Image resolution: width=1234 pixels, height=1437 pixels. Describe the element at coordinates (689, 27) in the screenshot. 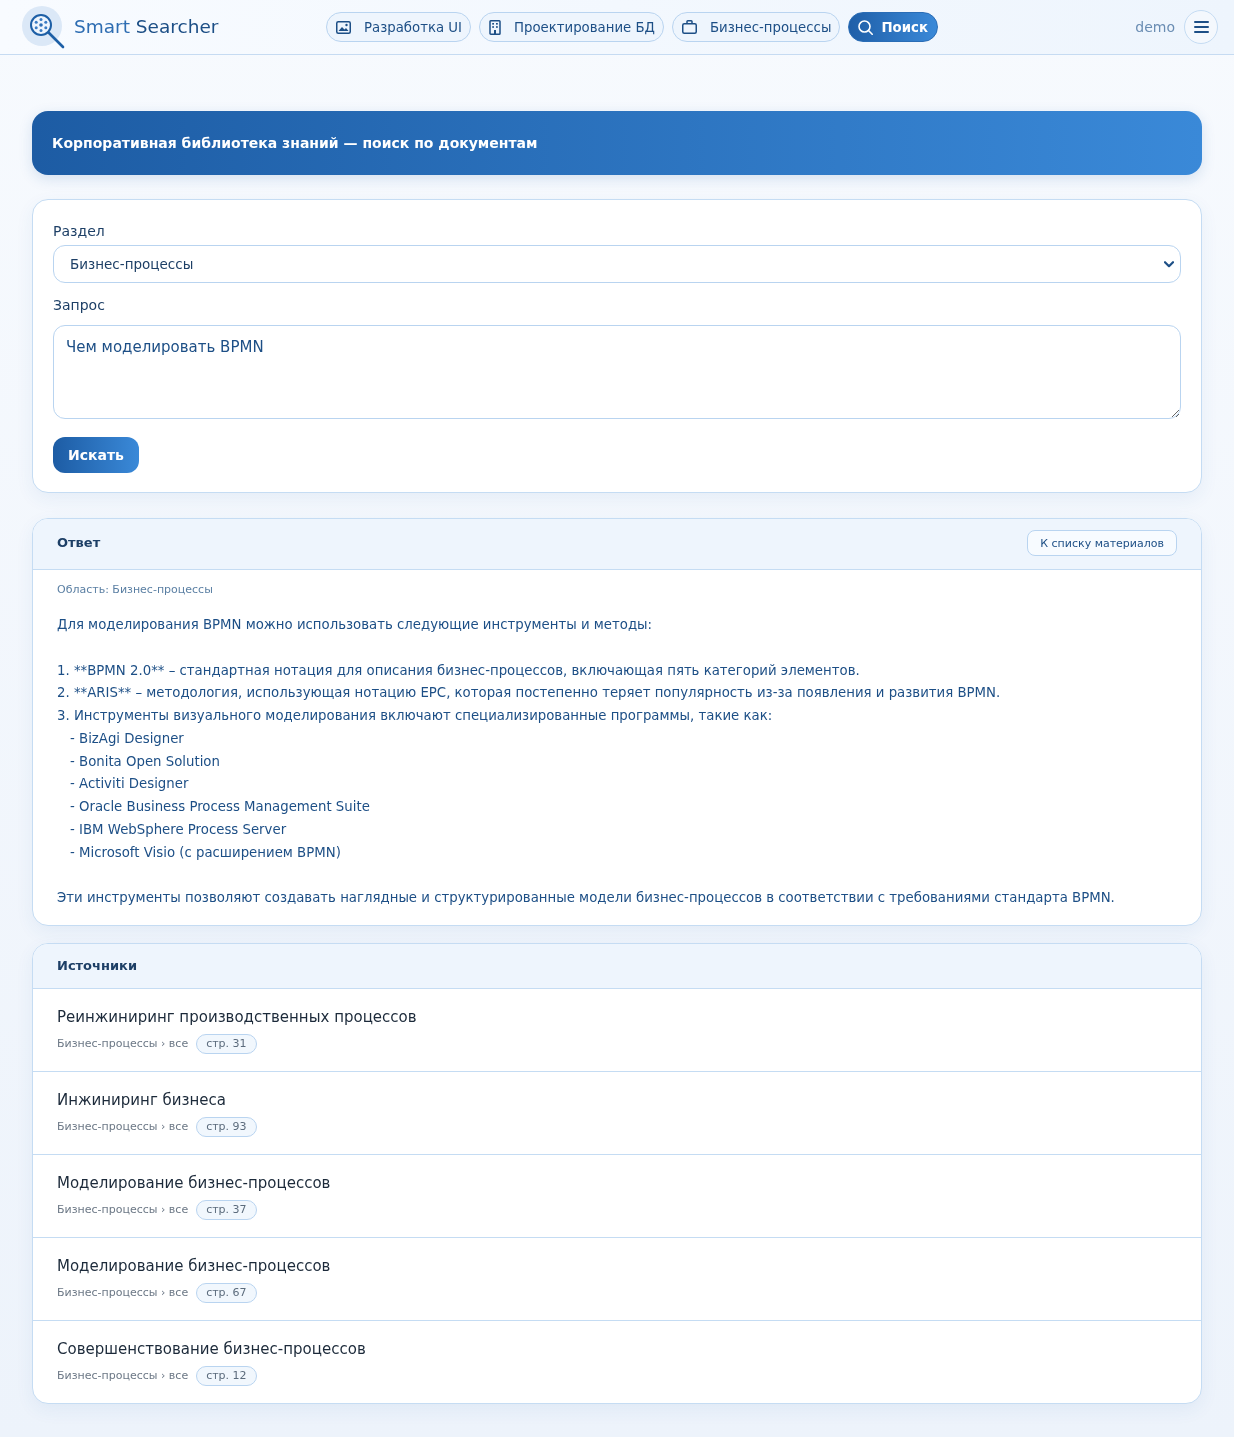

I see `briefcase-icon` at that location.